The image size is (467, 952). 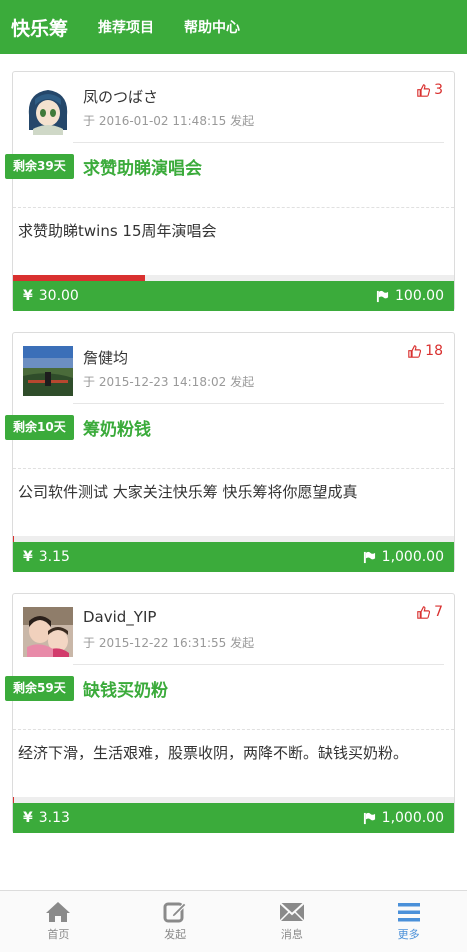 What do you see at coordinates (434, 351) in the screenshot?
I see `like-count: 18` at bounding box center [434, 351].